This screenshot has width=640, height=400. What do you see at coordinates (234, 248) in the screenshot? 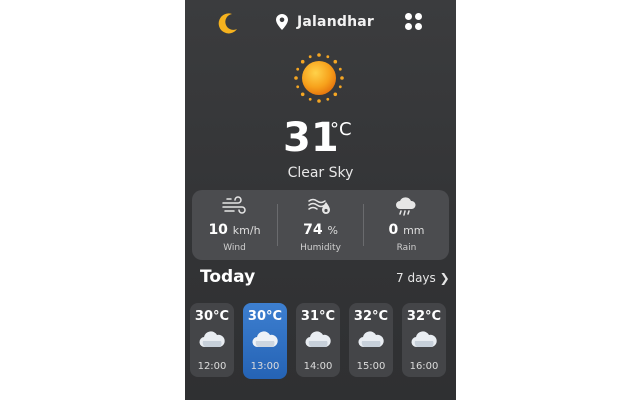
I see `wind-label: Wind` at bounding box center [234, 248].